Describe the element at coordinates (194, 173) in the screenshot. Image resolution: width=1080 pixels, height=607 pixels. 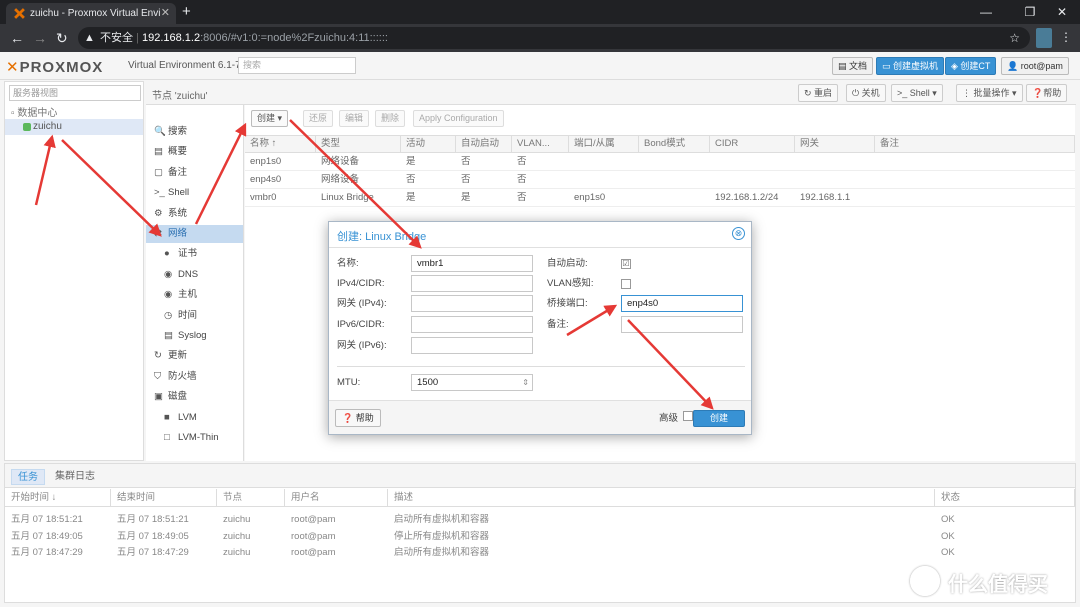
I see `menu-item: ▢ 备注` at that location.